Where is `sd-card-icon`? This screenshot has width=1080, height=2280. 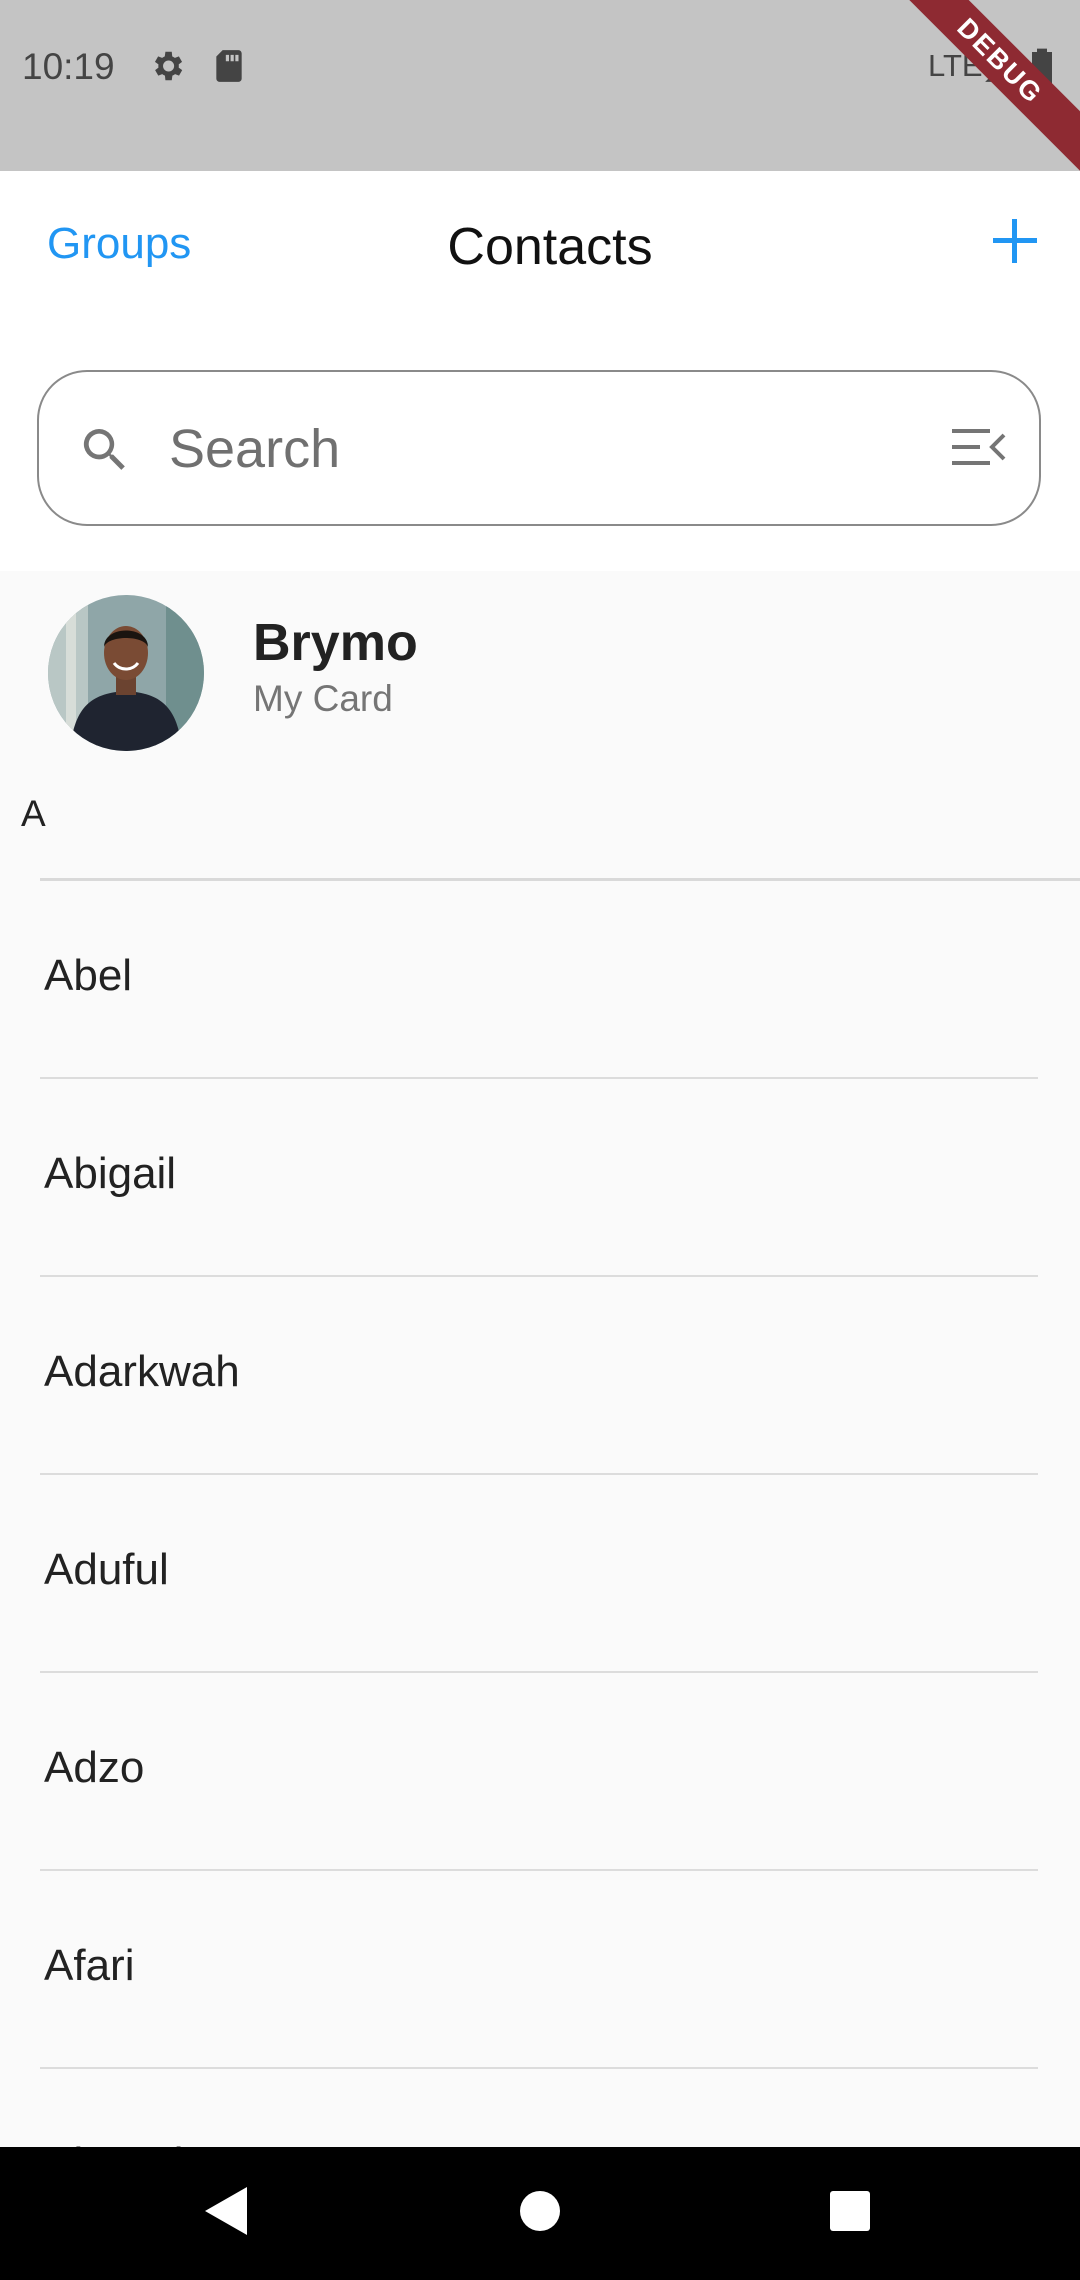 sd-card-icon is located at coordinates (229, 68).